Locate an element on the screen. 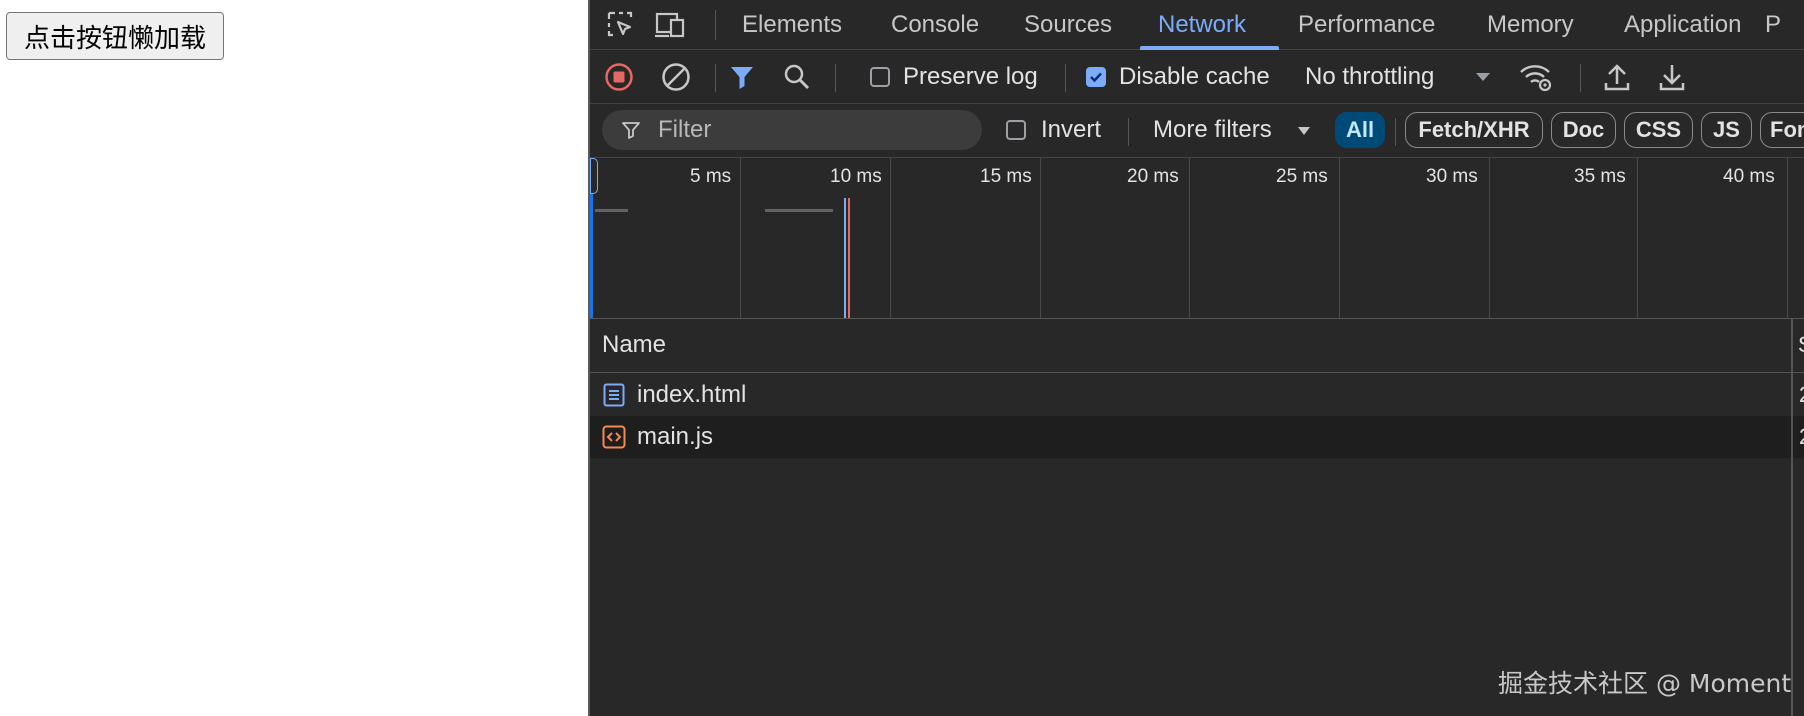 The image size is (1804, 716). filter-icon is located at coordinates (742, 77).